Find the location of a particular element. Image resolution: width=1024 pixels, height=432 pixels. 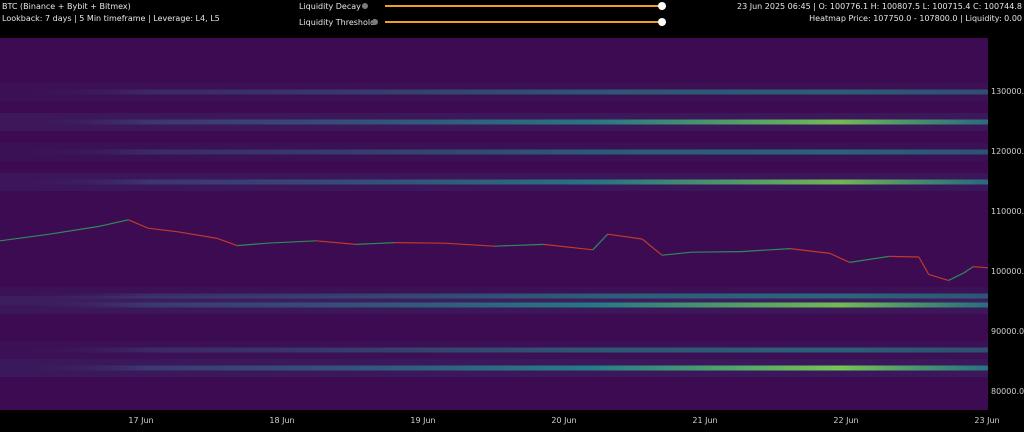

x-tick-label: 17 Jun is located at coordinates (141, 420).